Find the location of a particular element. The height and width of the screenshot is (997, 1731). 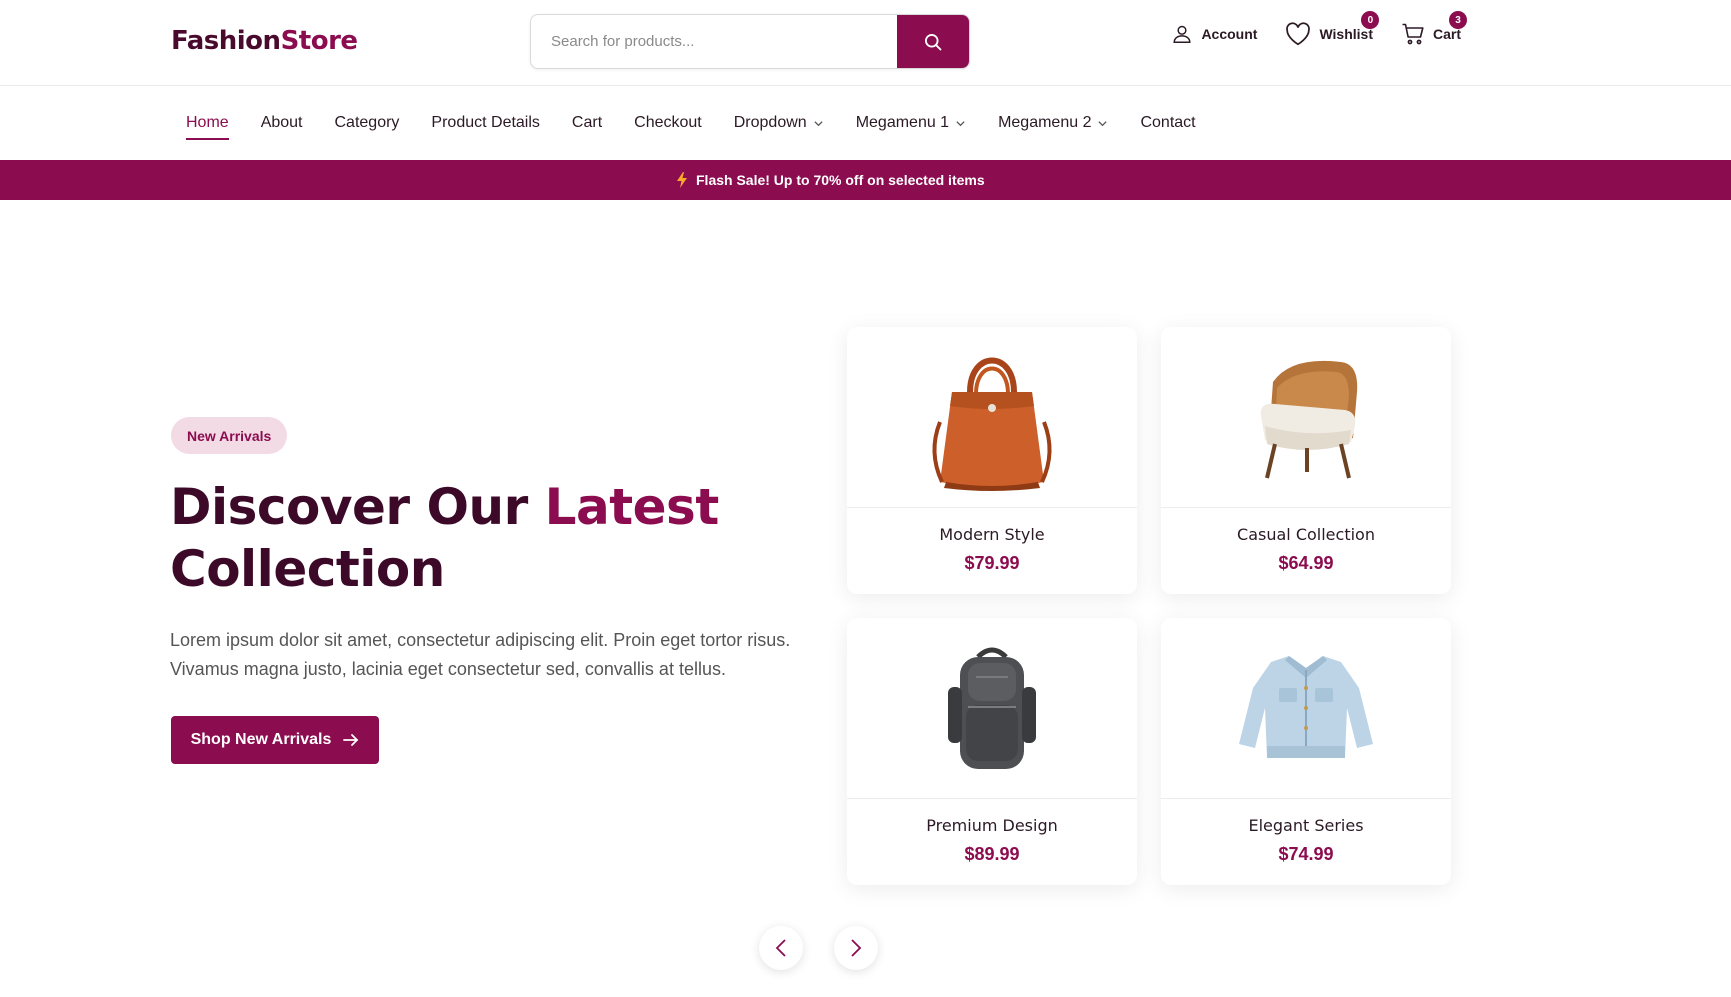

new-arrivals-badge: New Arrivals is located at coordinates (229, 435).